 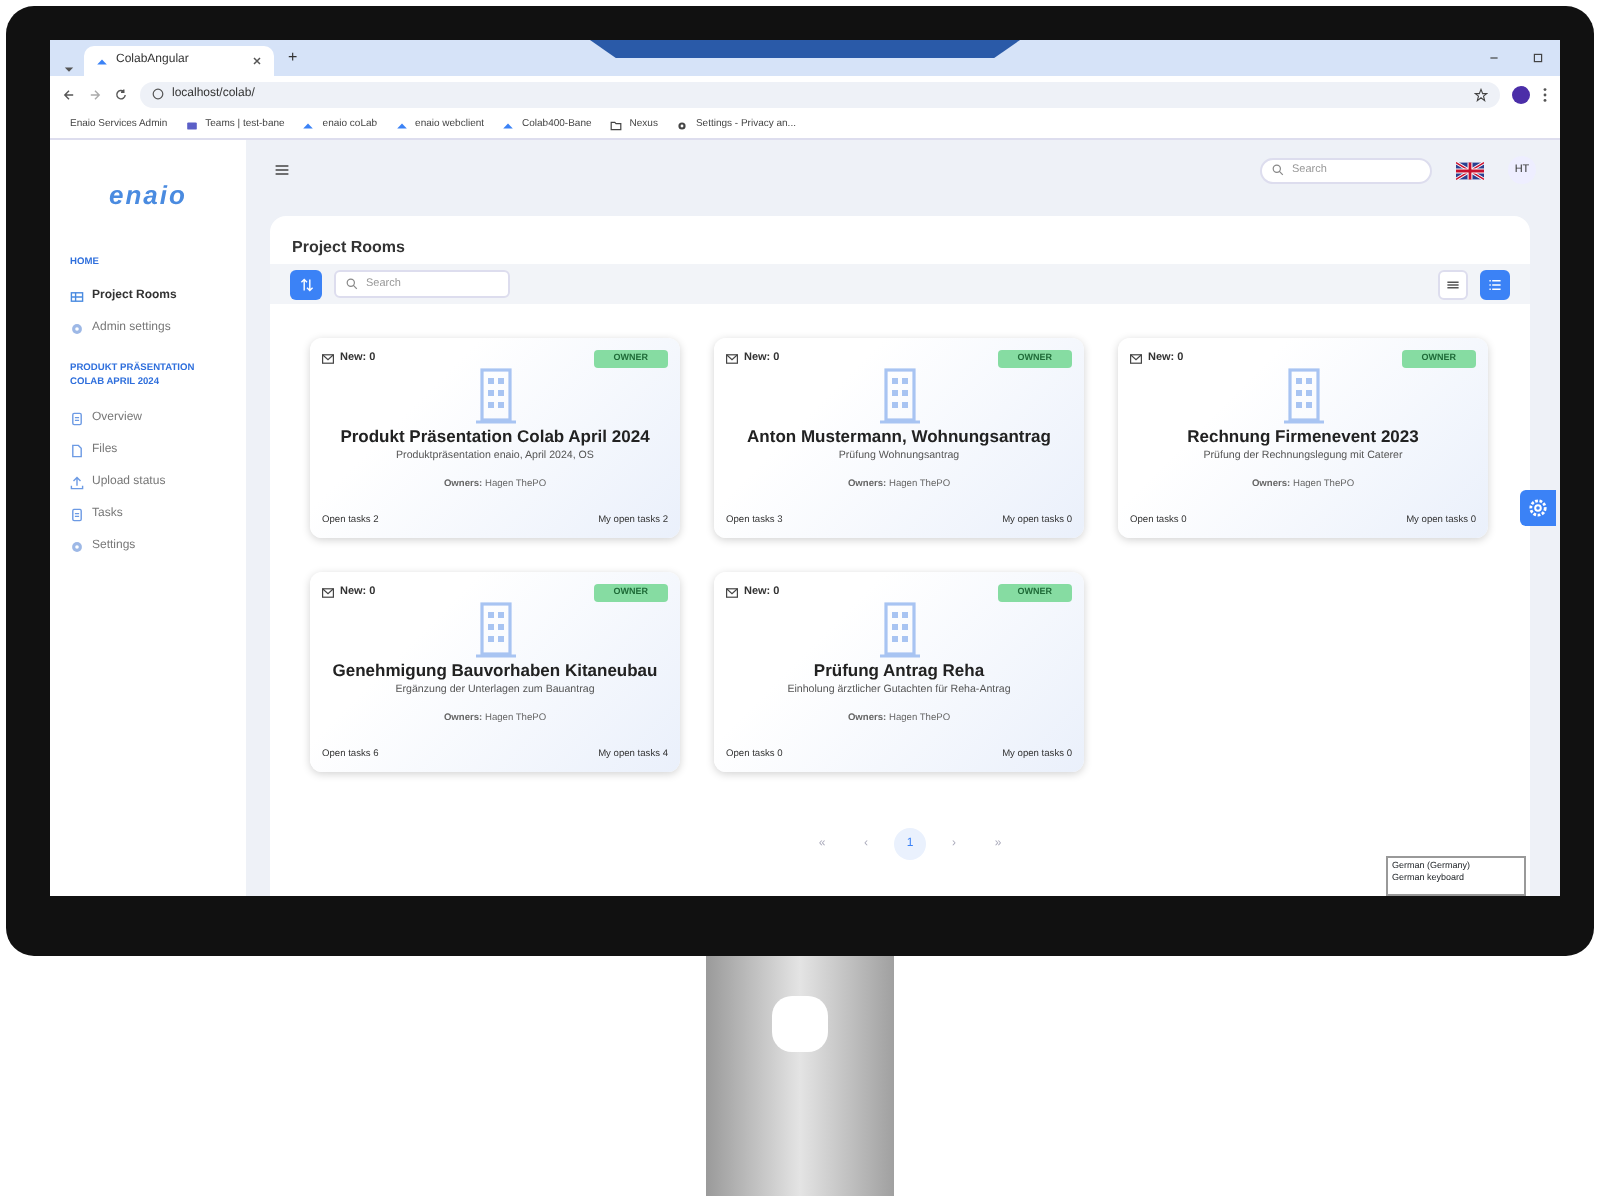 What do you see at coordinates (615, 125) in the screenshot?
I see `folder-icon` at bounding box center [615, 125].